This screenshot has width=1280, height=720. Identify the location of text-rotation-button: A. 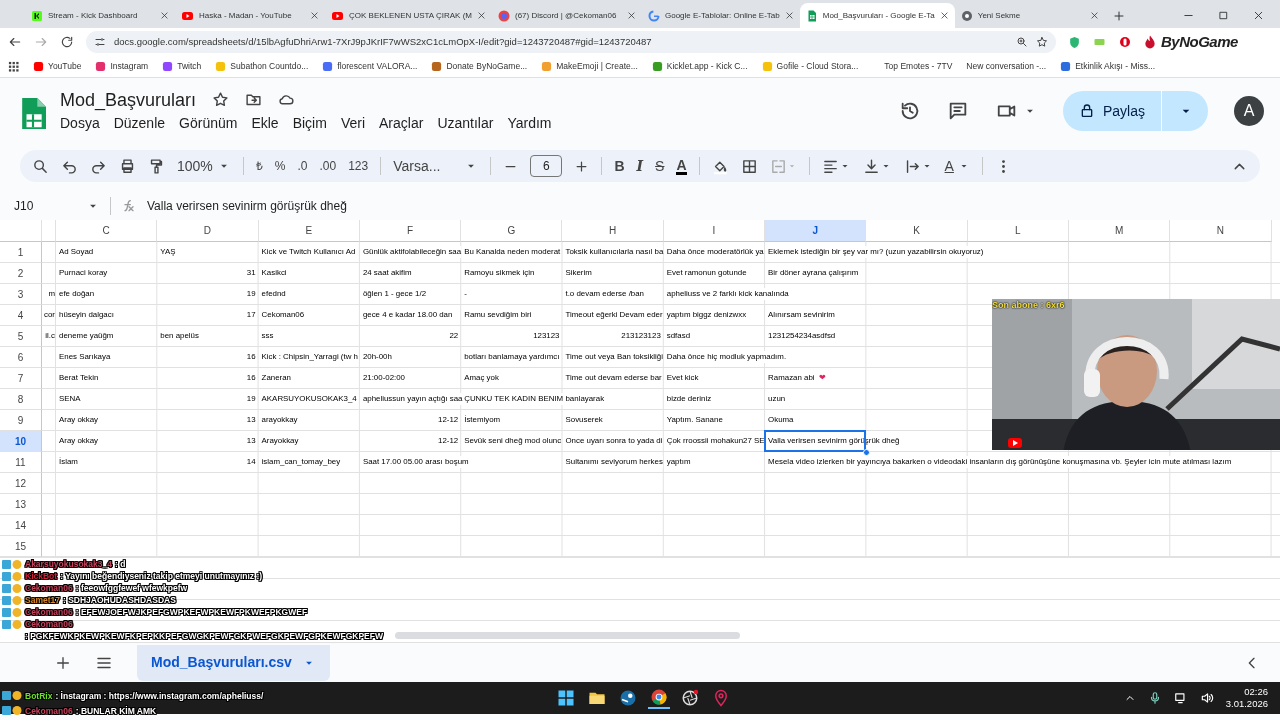
(949, 166).